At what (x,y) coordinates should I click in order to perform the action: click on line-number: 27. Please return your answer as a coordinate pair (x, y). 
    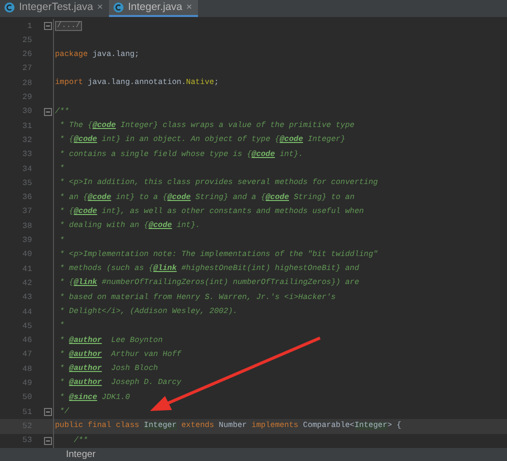
    Looking at the image, I should click on (27, 69).